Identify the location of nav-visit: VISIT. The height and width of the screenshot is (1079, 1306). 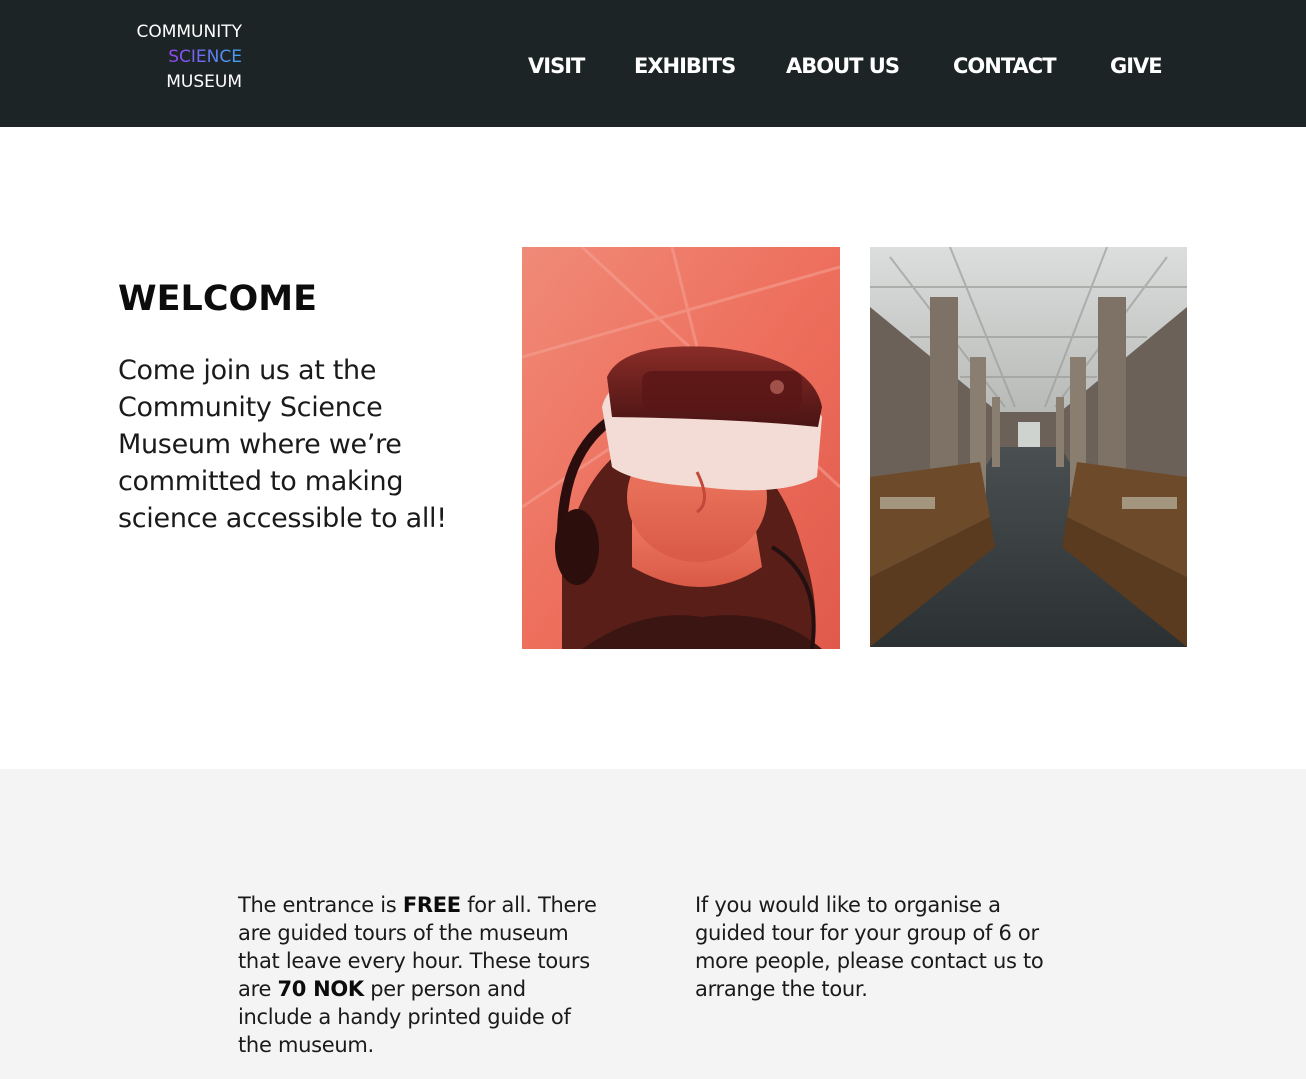
(556, 66).